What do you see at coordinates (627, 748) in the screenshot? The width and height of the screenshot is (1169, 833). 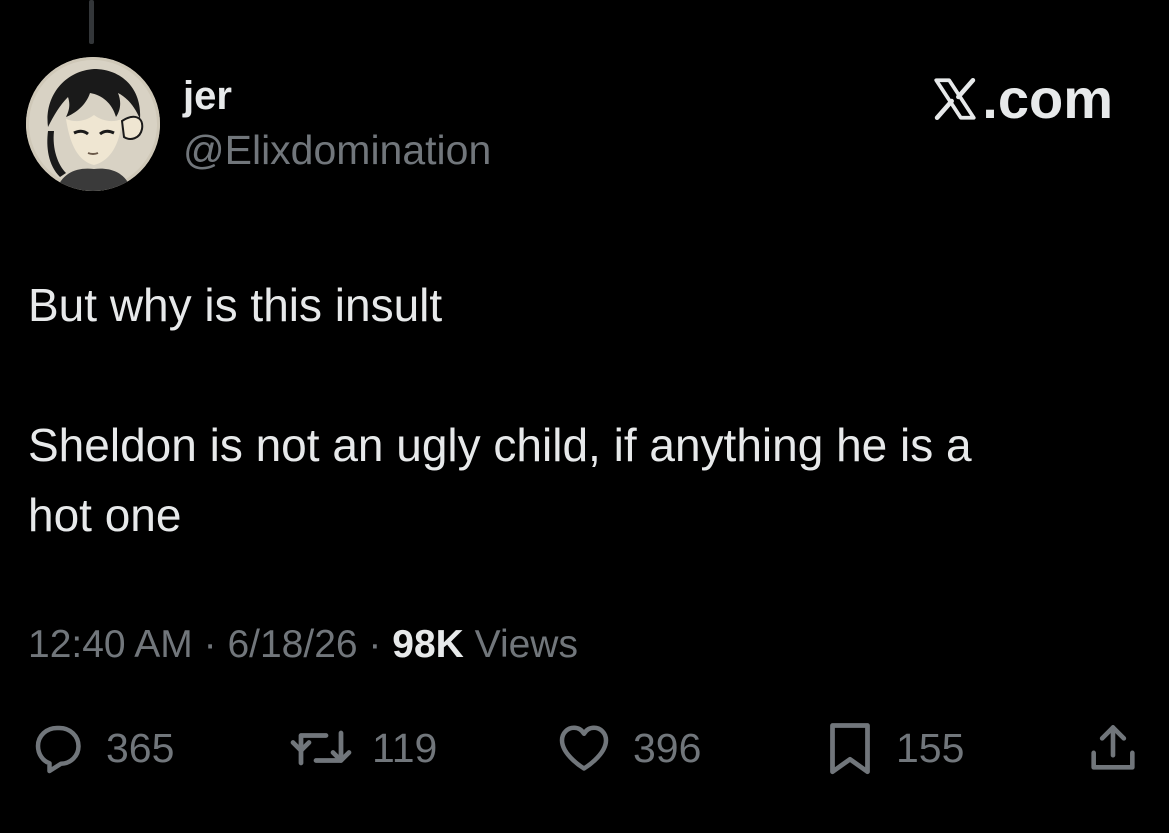 I see `like-button: 396` at bounding box center [627, 748].